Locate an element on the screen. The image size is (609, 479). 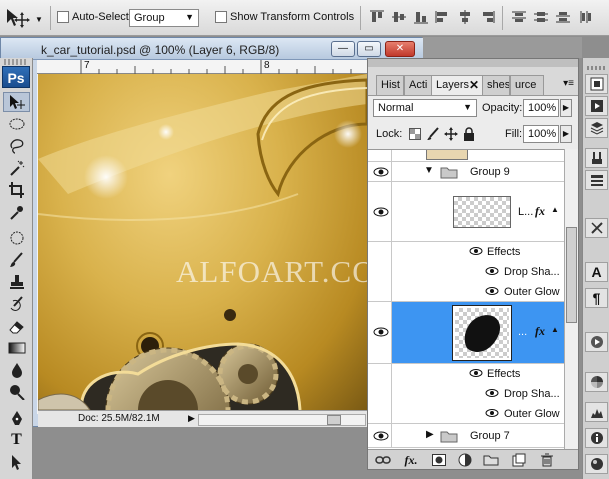
navigator-panel-icon is located at coordinates (596, 84).